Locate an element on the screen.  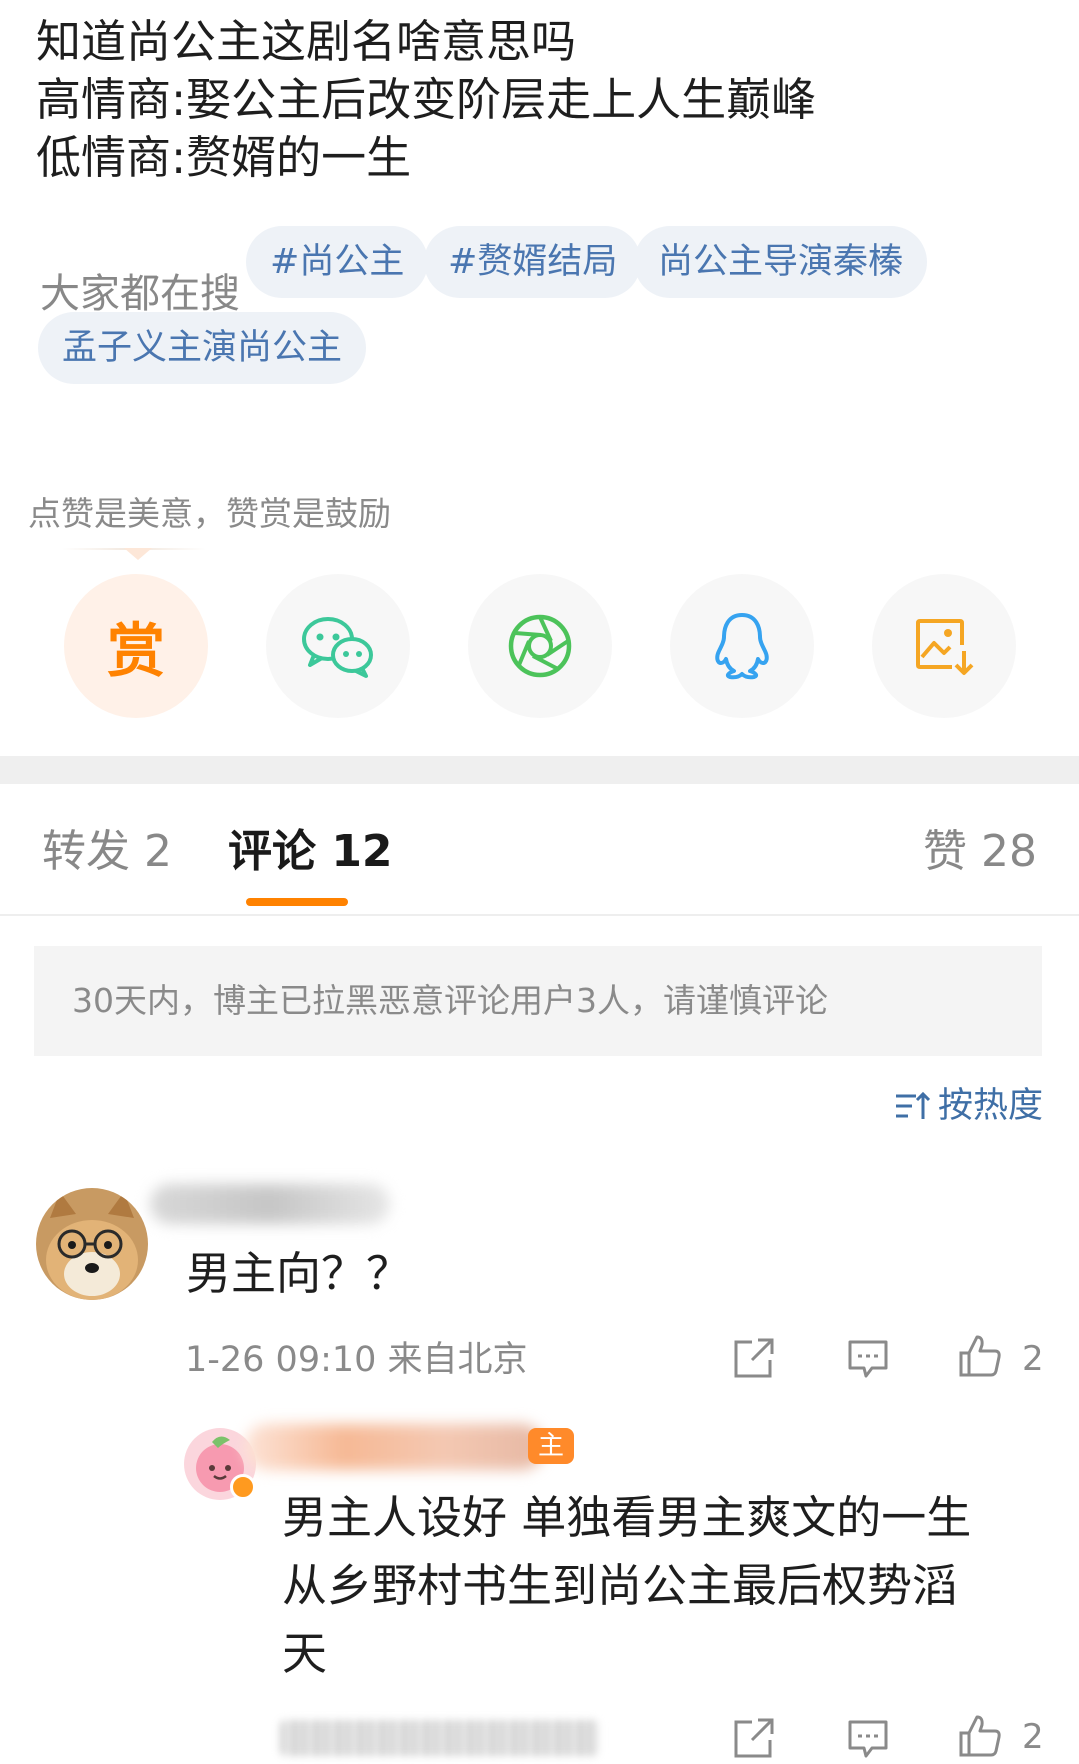
post-text-line-1: 知道尚公主这剧名啥意思吗 is located at coordinates (306, 41).